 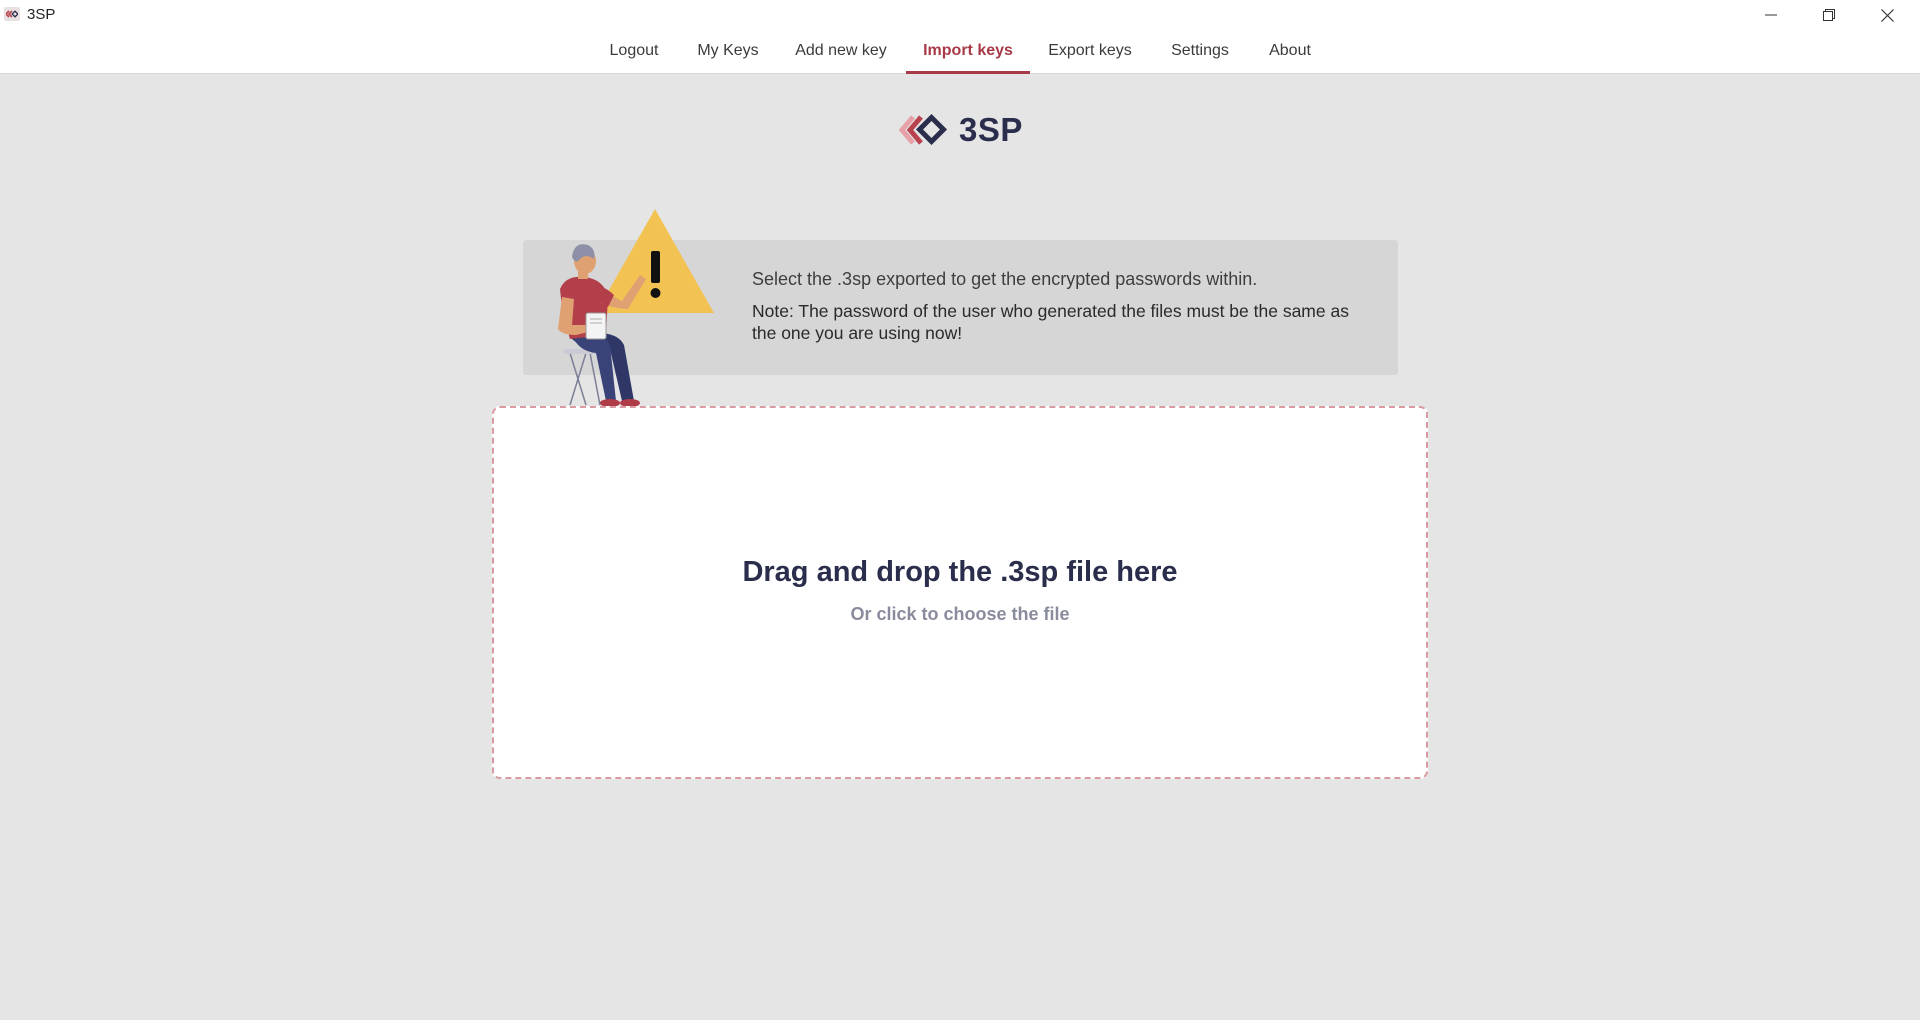 I want to click on restore-button, so click(x=1829, y=15).